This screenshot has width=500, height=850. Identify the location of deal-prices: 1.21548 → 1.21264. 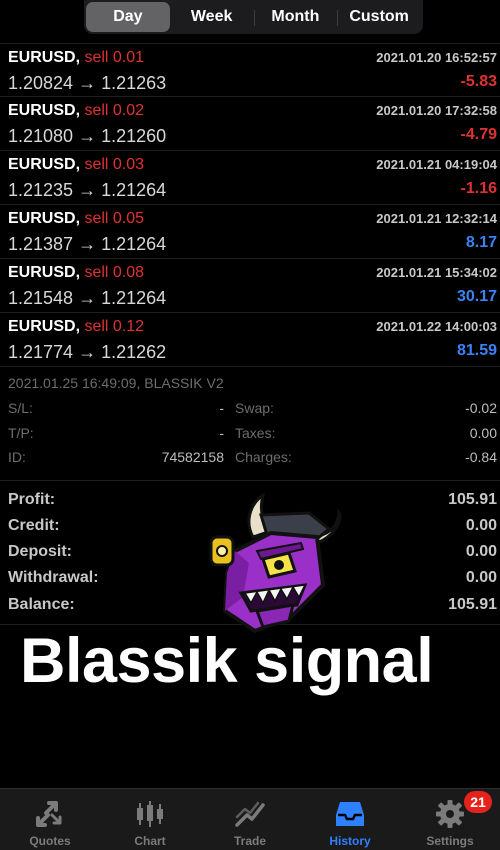
(87, 298).